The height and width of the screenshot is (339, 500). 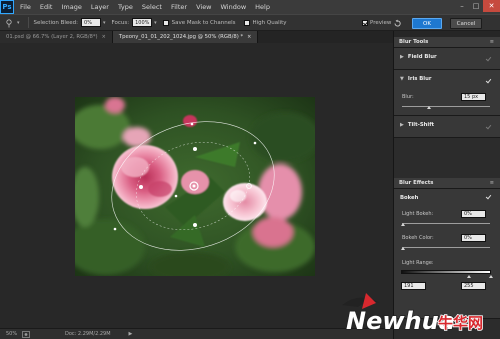 I want to click on tilt-shift-section: ▶ Tilt-Shift, so click(x=447, y=127).